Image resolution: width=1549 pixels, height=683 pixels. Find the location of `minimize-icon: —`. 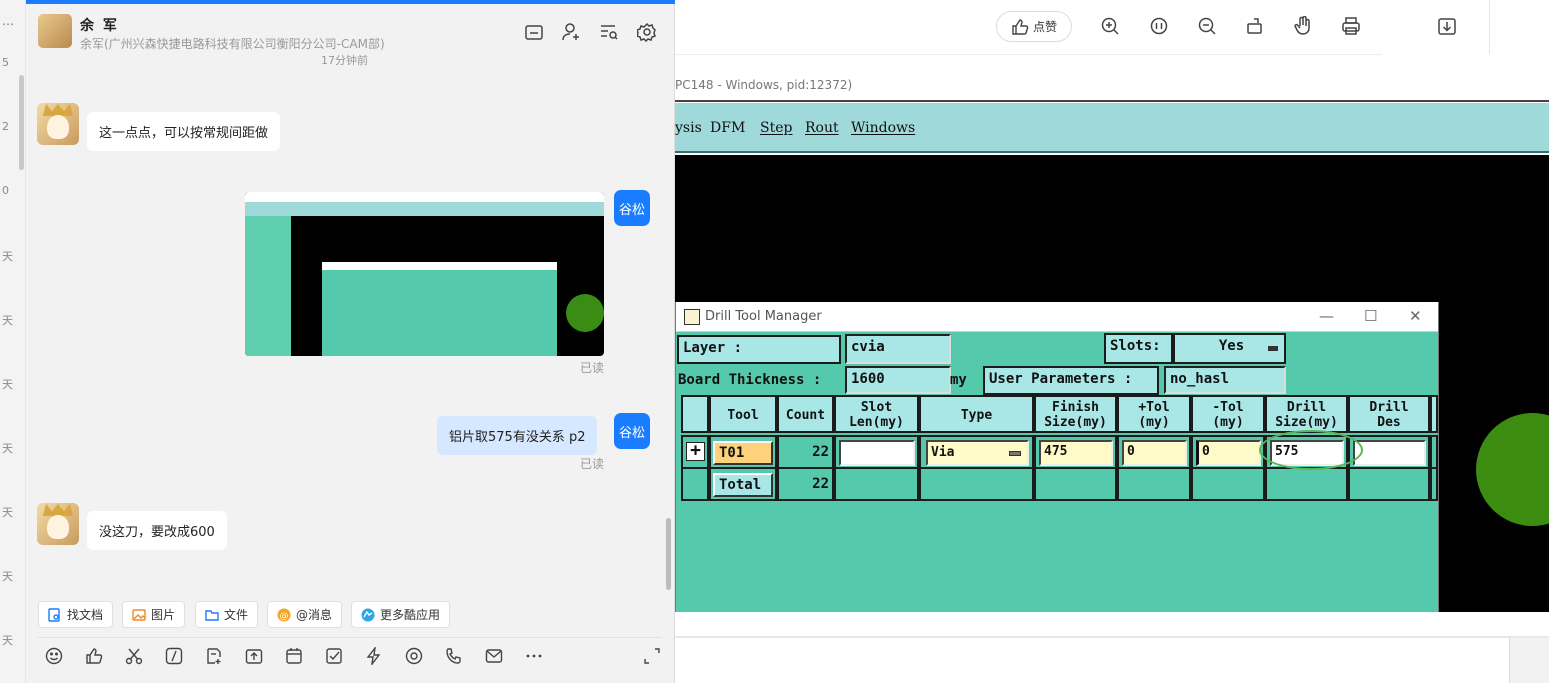

minimize-icon: — is located at coordinates (1326, 316).